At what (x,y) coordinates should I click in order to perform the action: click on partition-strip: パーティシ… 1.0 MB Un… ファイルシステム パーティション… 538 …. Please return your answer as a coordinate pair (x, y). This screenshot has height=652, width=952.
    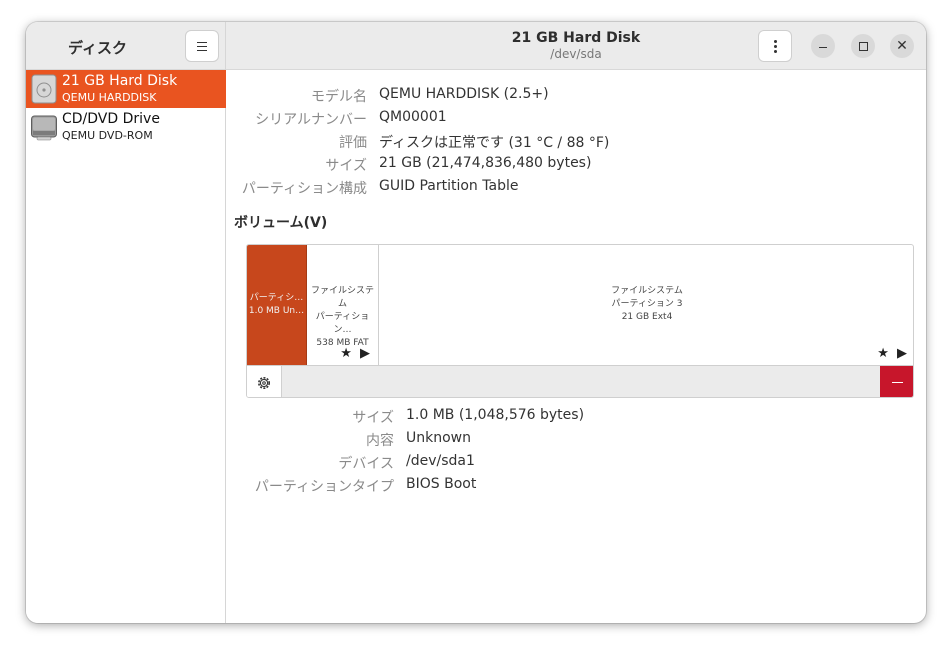
    Looking at the image, I should click on (580, 305).